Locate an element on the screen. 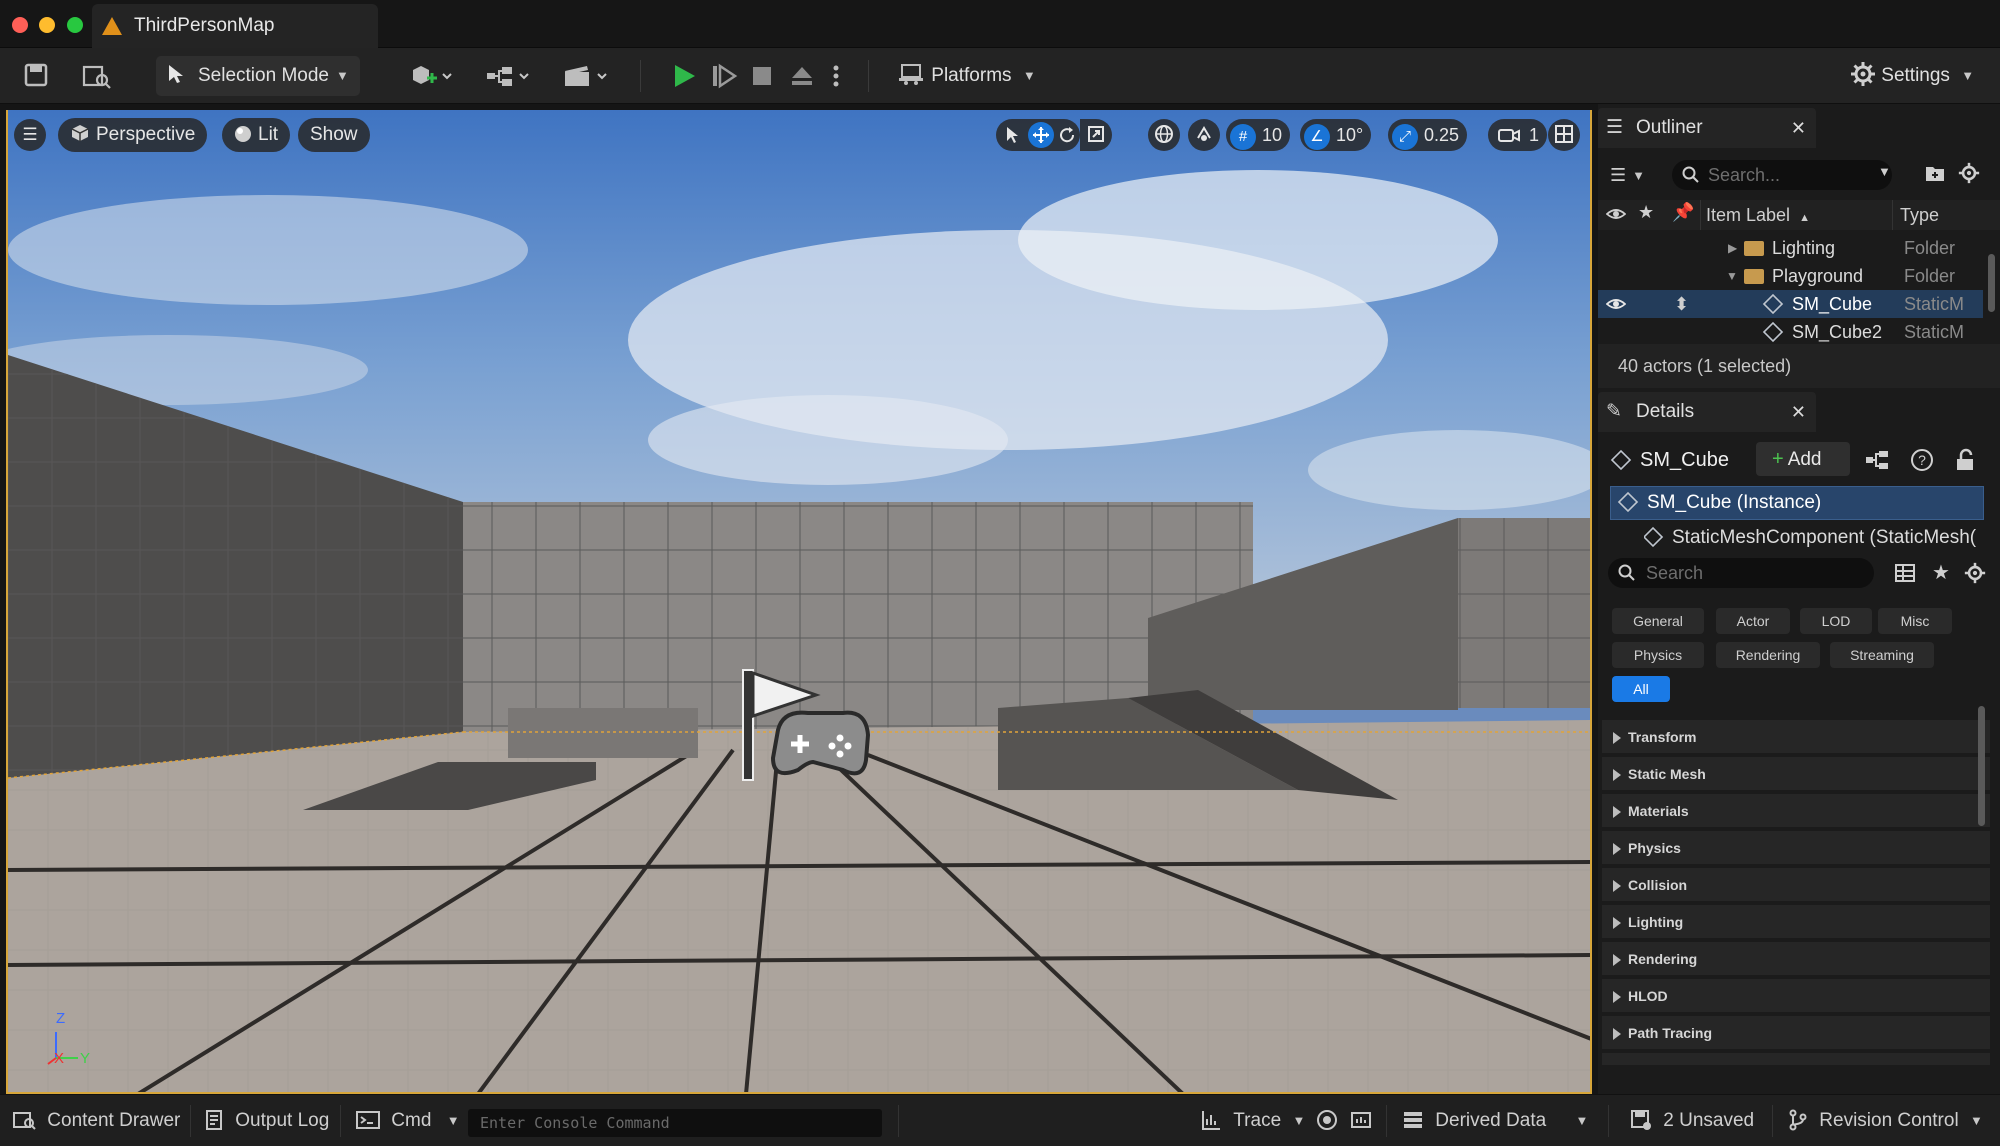 The image size is (2000, 1146). cinematics-icon is located at coordinates (587, 76).